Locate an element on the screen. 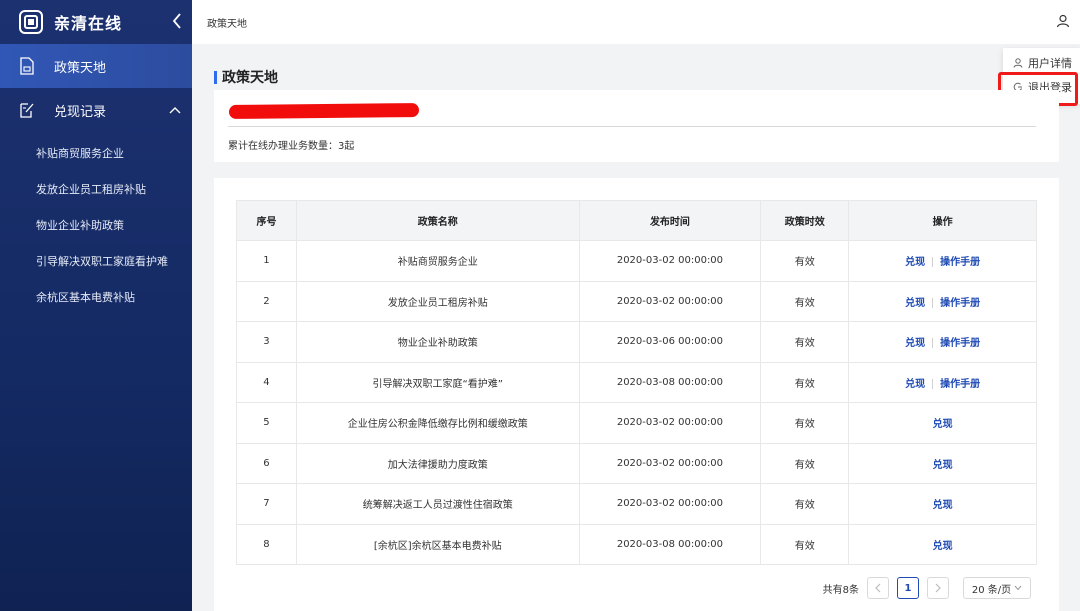 The image size is (1080, 611). policy-name: 物业企业补助政策 is located at coordinates (437, 342).